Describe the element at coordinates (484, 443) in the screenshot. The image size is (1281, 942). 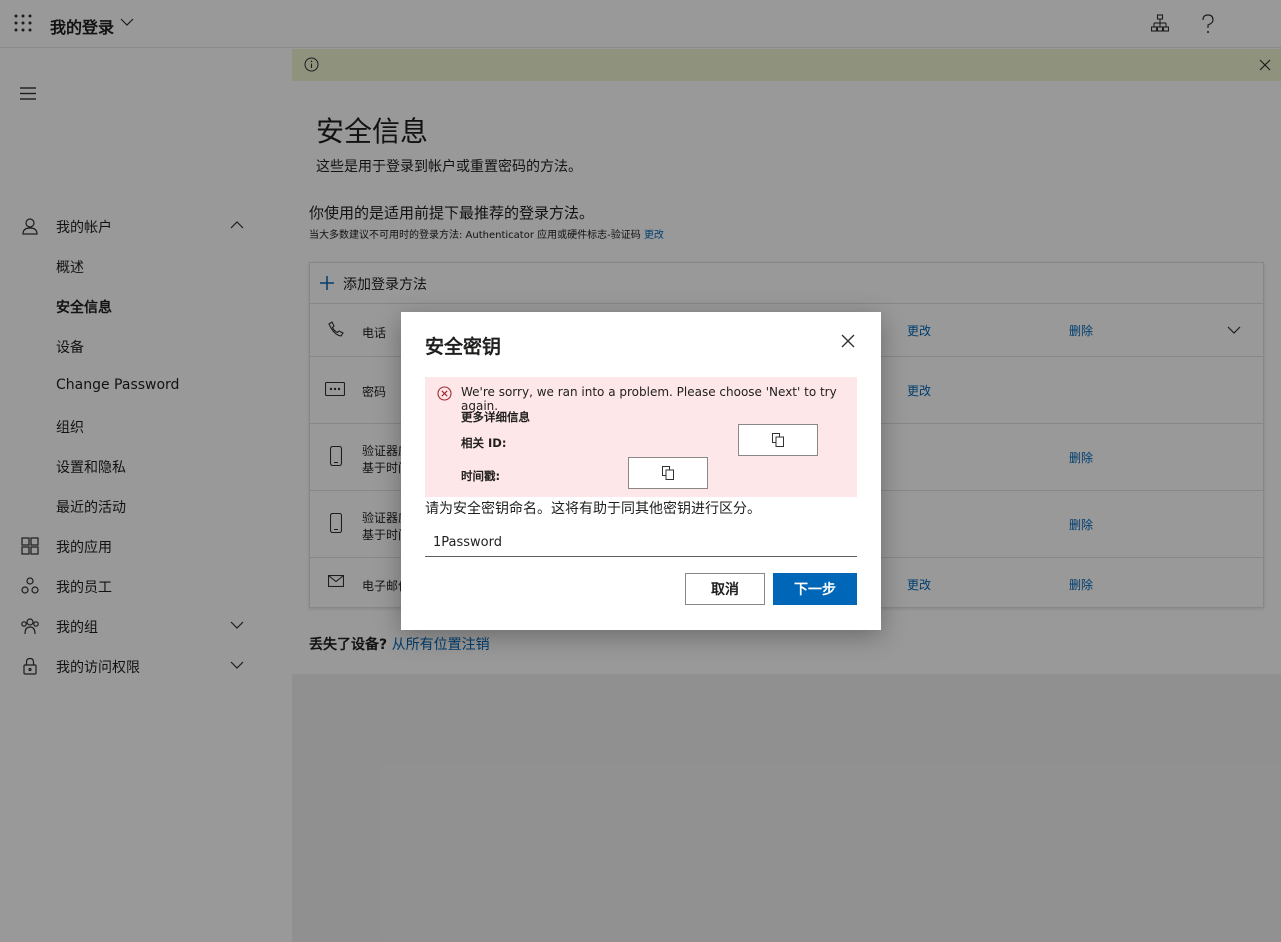
I see `correlation-id-label: 相关 ID:` at that location.